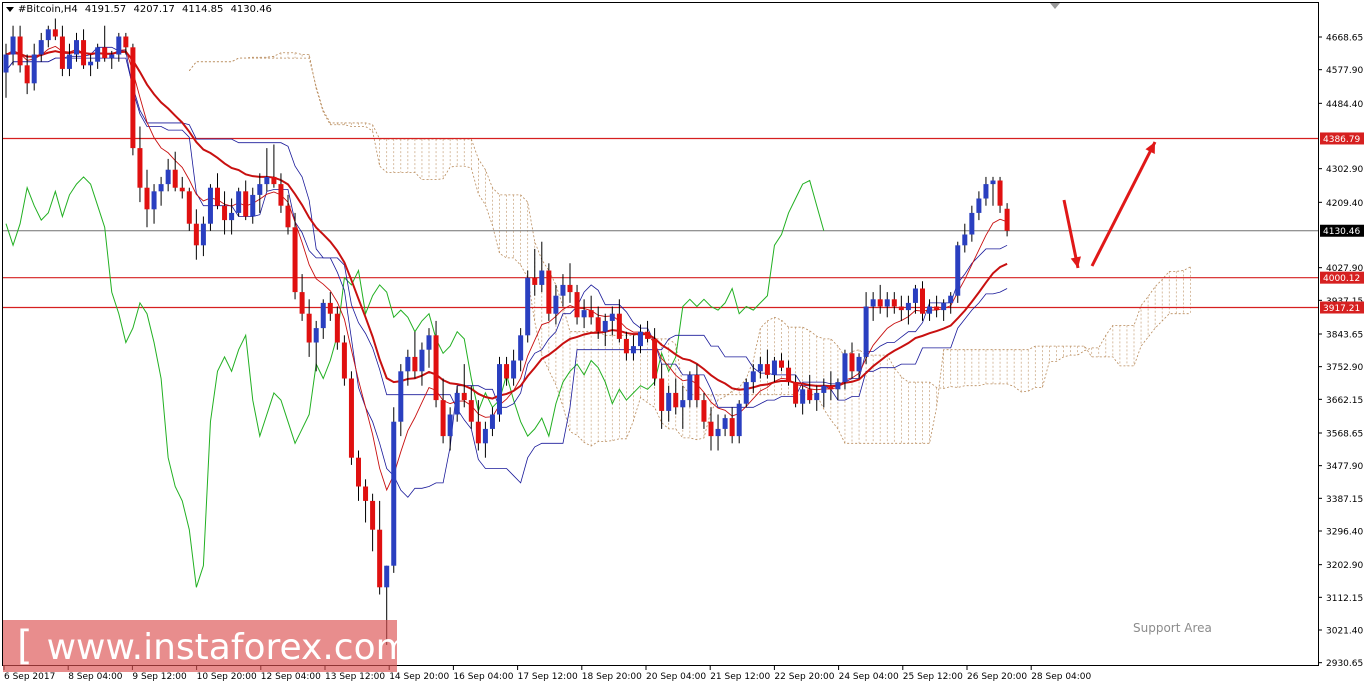 This screenshot has width=1365, height=693. I want to click on x-tick-label: 14 Sep 20:00, so click(419, 677).